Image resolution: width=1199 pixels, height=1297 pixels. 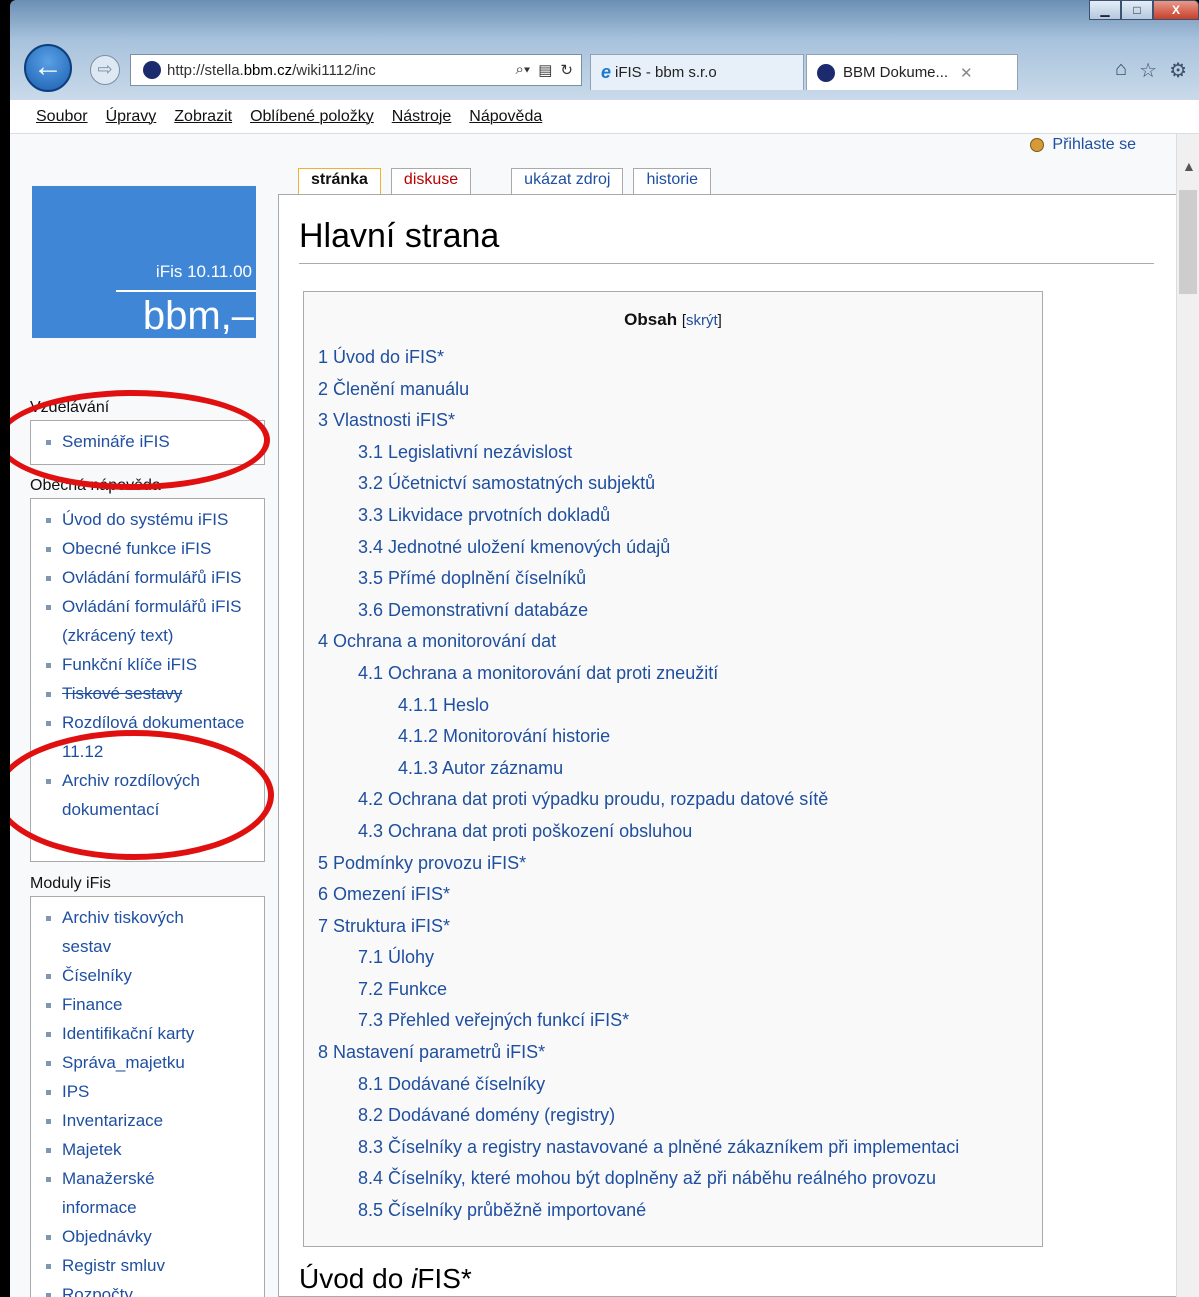 I want to click on forward-button: ⇨, so click(x=105, y=70).